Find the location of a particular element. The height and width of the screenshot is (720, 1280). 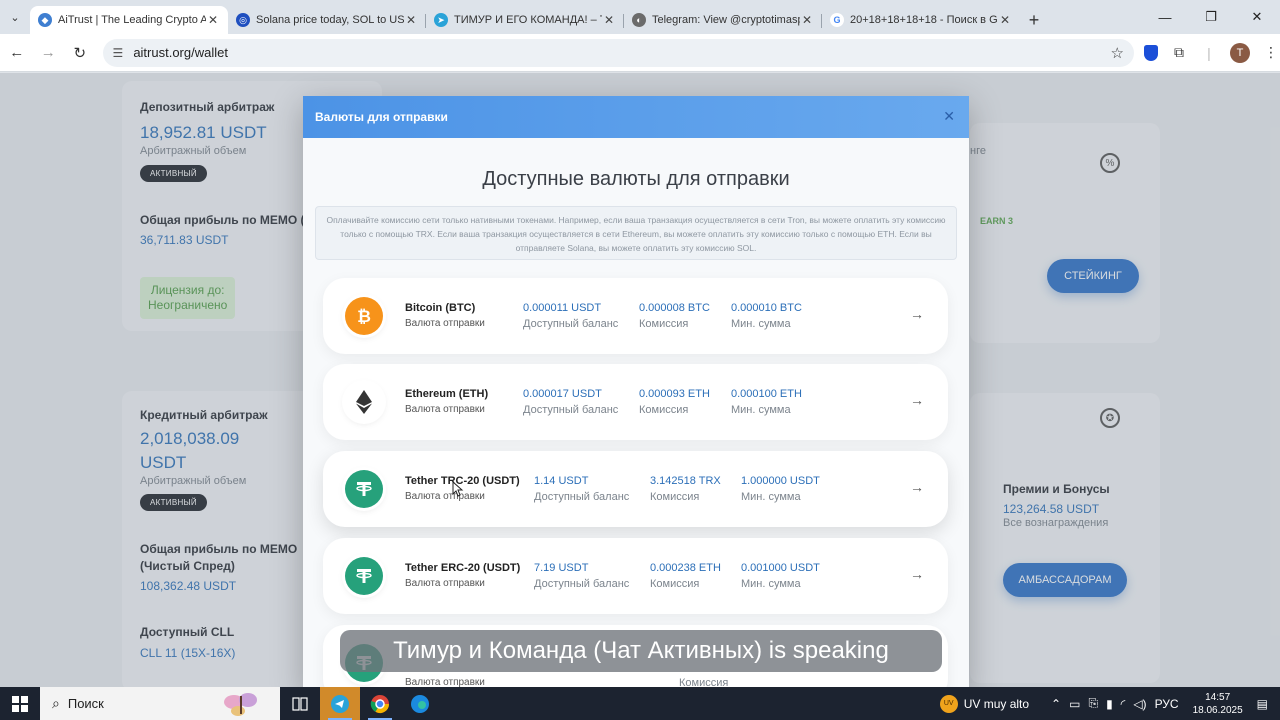

coin-fee: 3.142518 TRX is located at coordinates (685, 481).